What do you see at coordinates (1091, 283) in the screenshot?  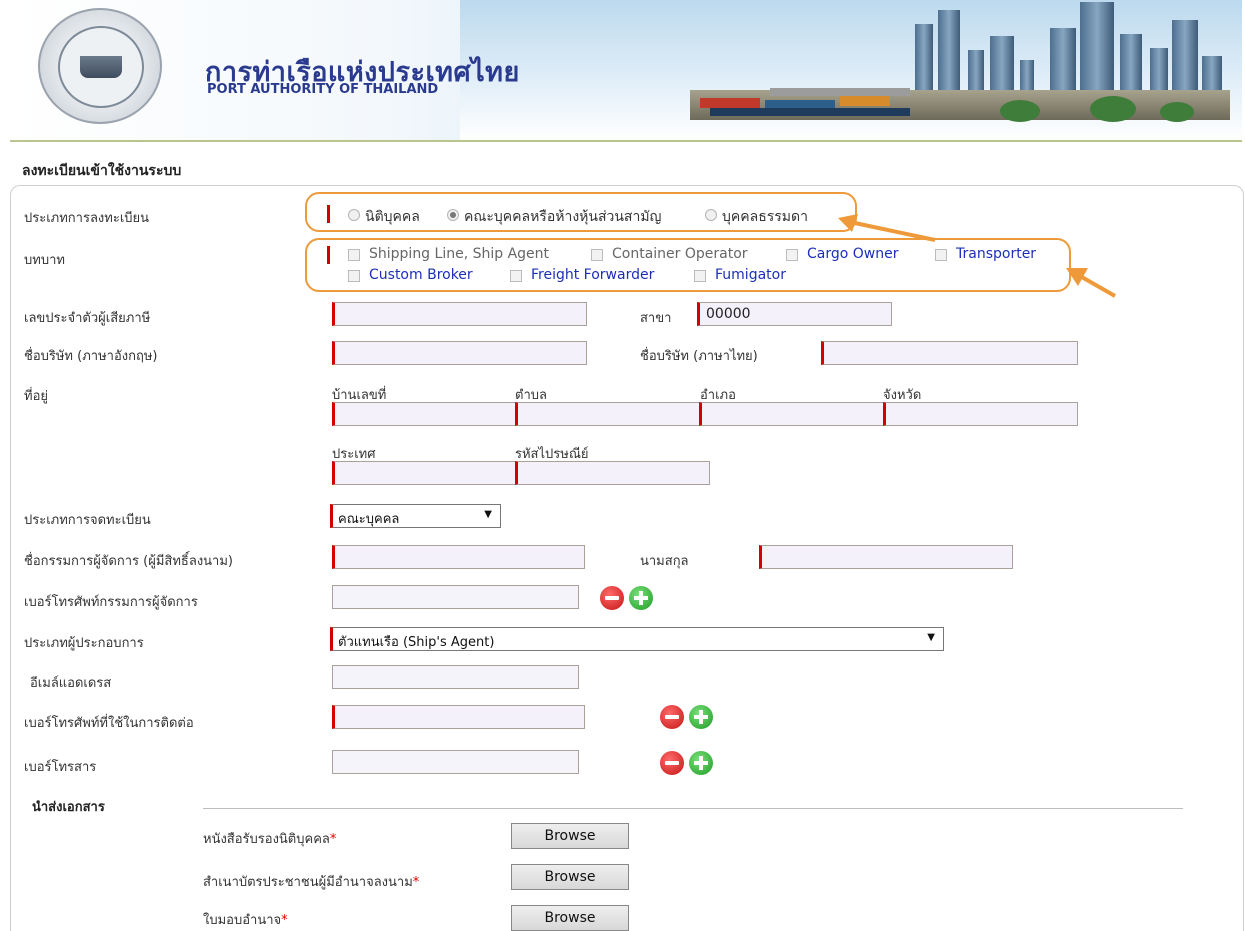 I see `callout-arrow-role` at bounding box center [1091, 283].